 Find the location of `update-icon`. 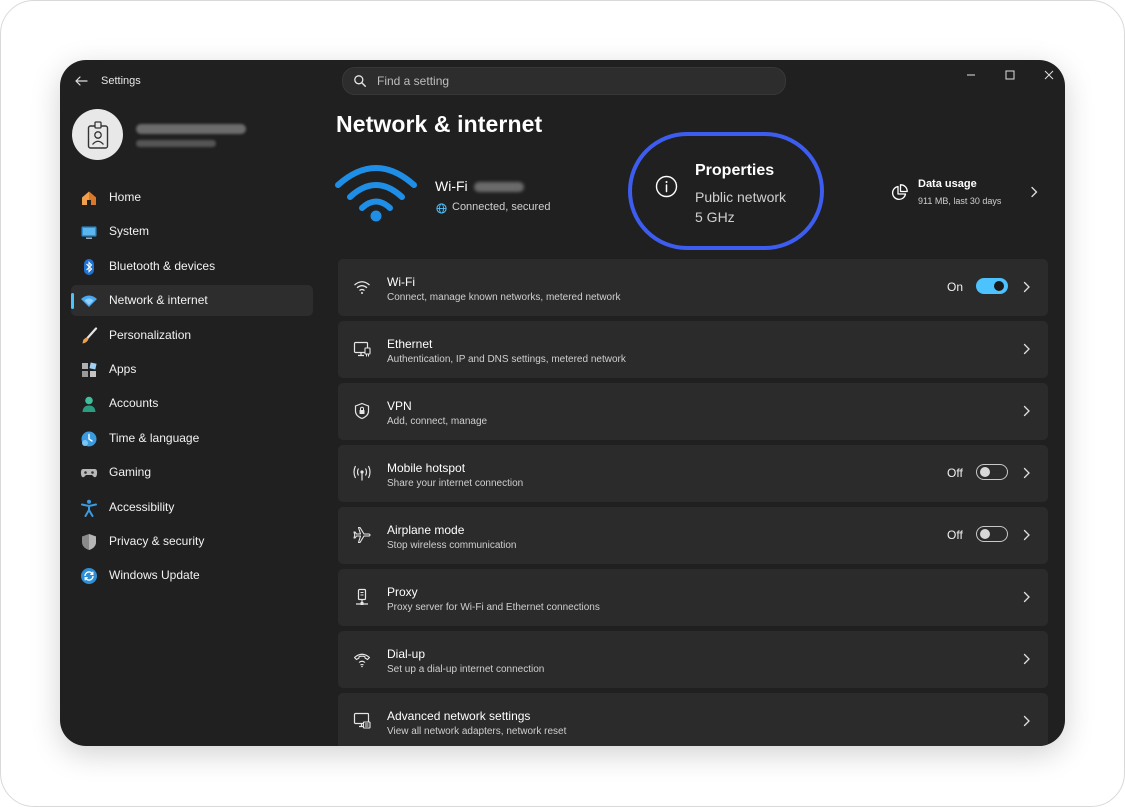

update-icon is located at coordinates (89, 576).